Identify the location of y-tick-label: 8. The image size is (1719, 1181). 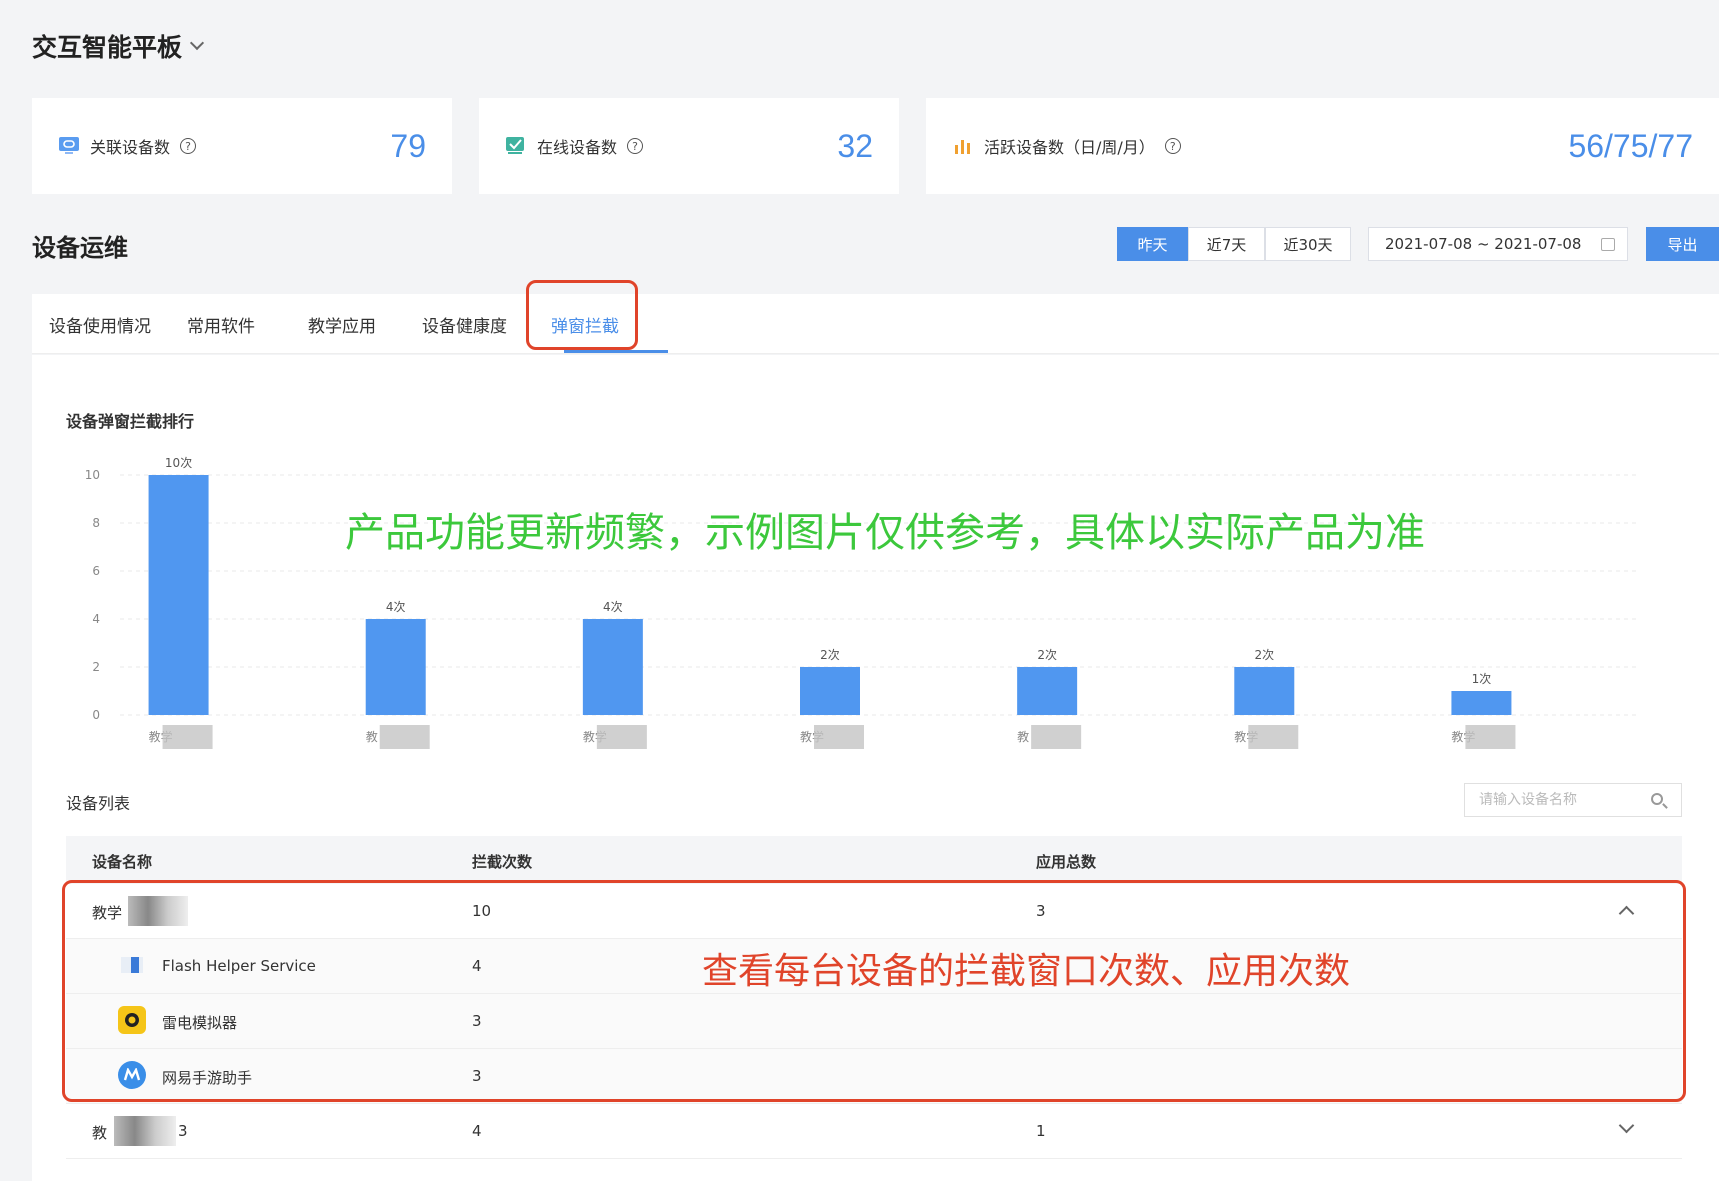
(96, 523).